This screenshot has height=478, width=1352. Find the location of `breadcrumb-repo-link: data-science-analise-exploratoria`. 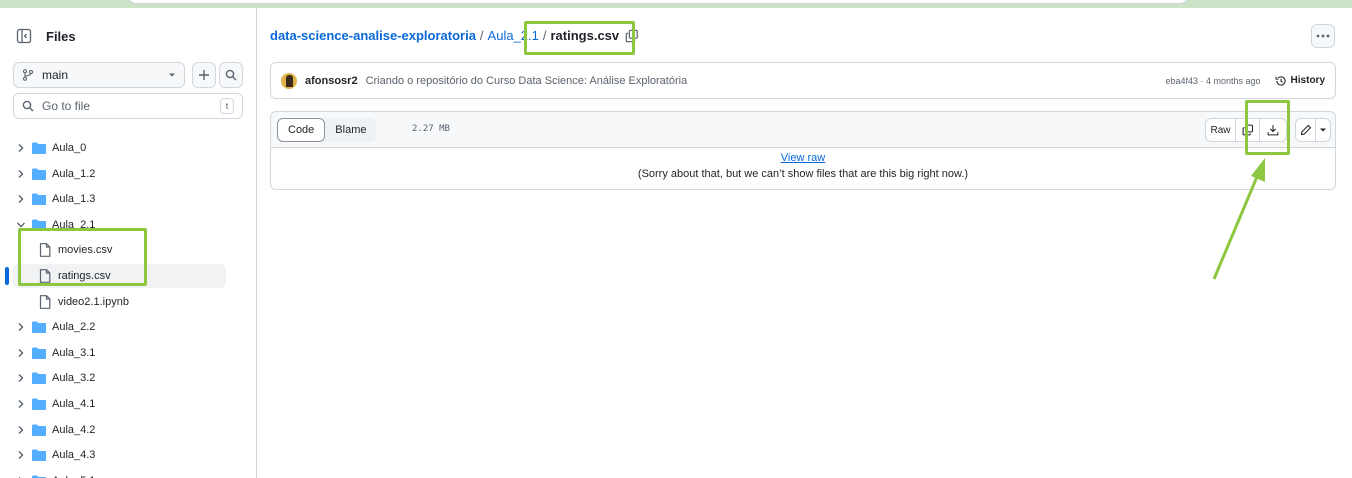

breadcrumb-repo-link: data-science-analise-exploratoria is located at coordinates (373, 35).